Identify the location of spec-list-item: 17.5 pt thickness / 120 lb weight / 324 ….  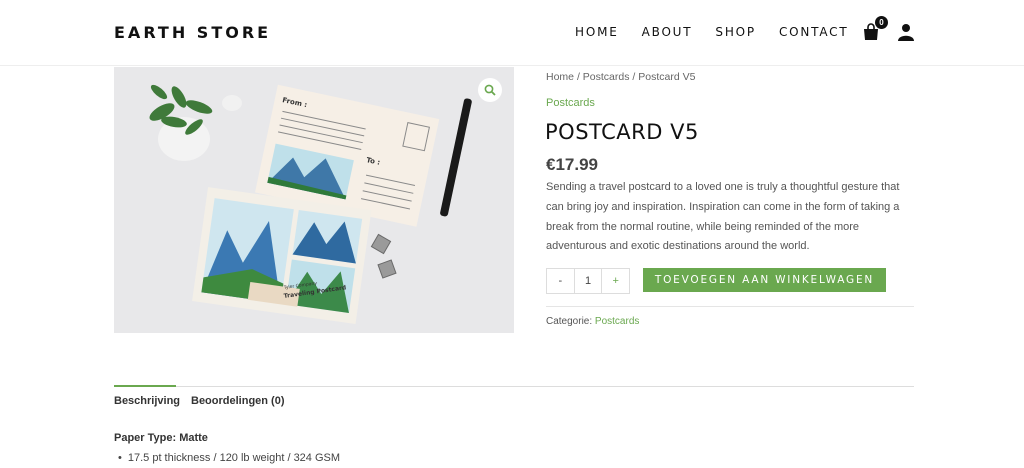
(229, 458).